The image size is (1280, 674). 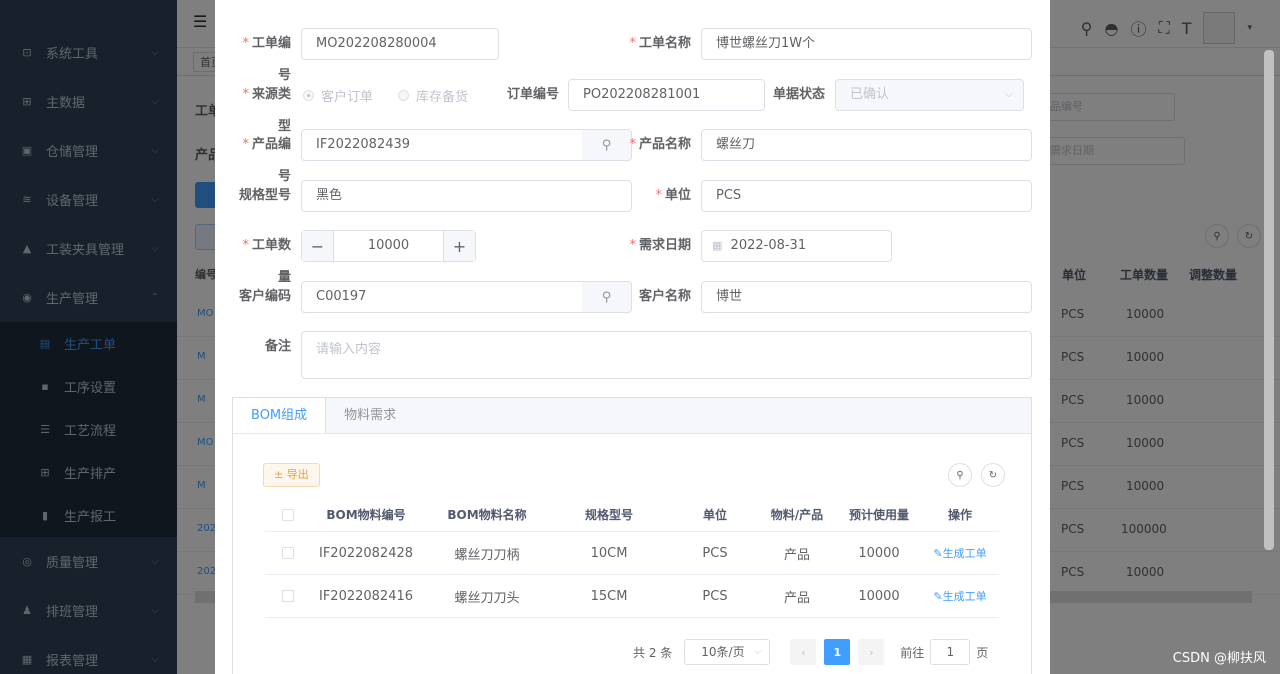 What do you see at coordinates (266, 59) in the screenshot?
I see `work-order-no-label: * 工单编号` at bounding box center [266, 59].